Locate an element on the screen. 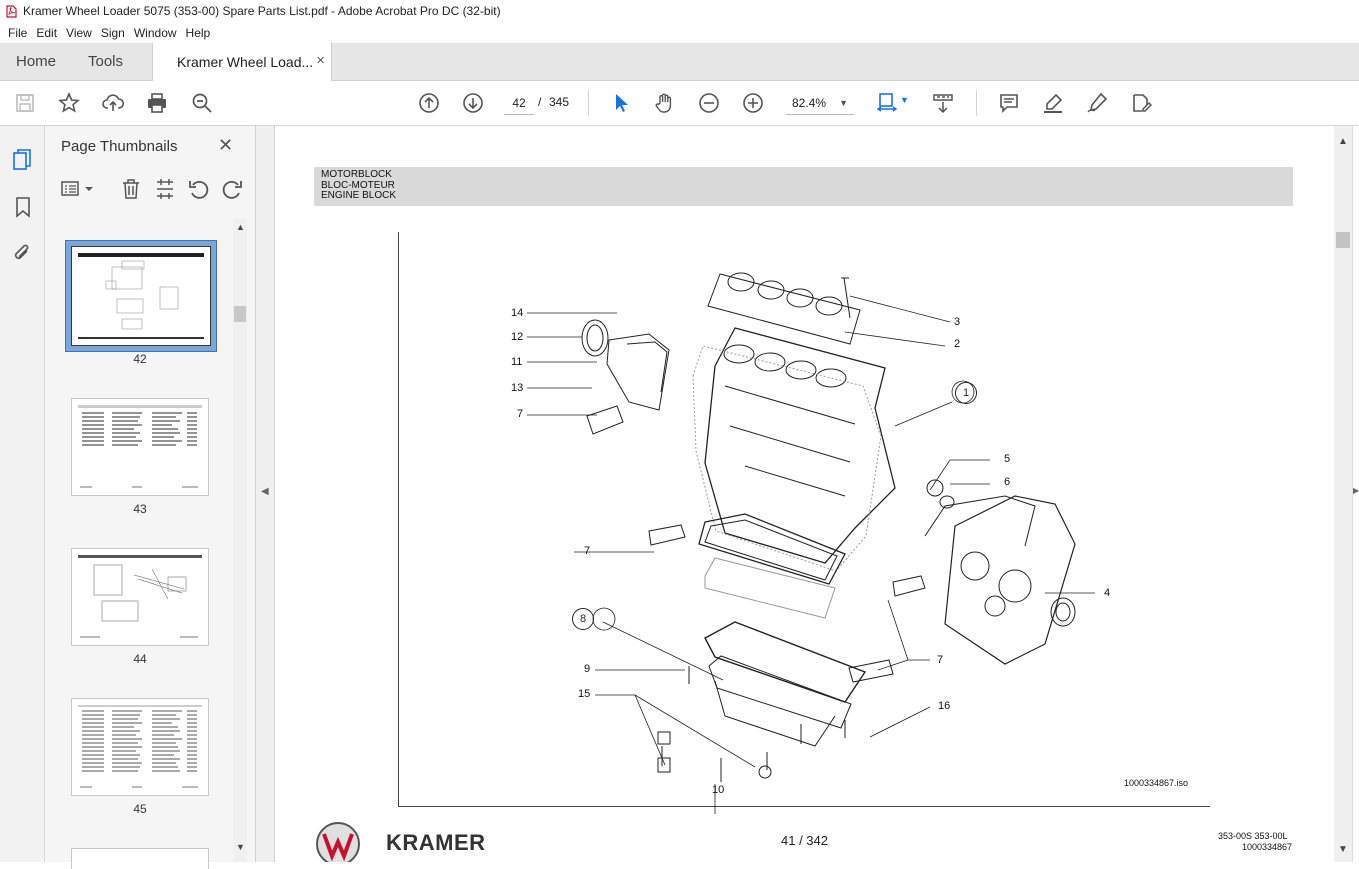 The image size is (1359, 869). attachments-icon is located at coordinates (22, 255).